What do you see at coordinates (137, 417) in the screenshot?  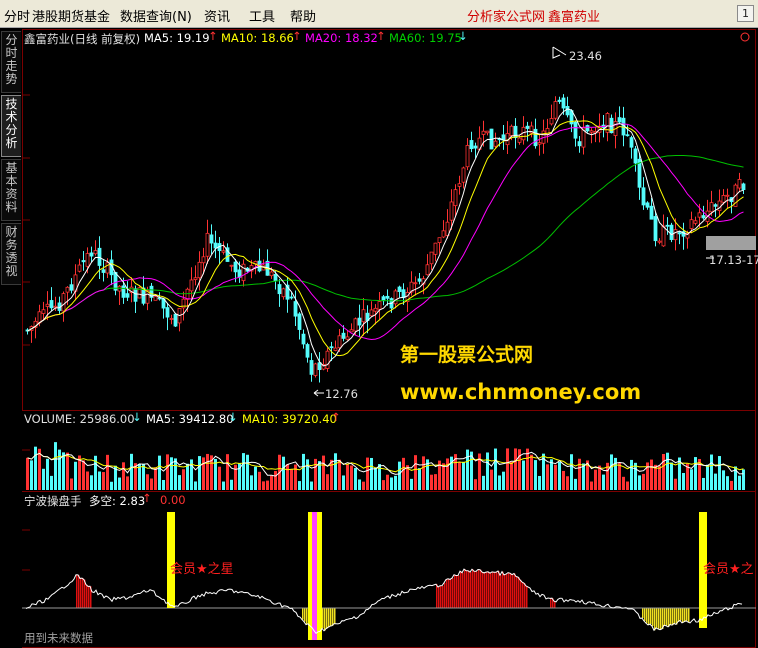 I see `volume-down-arrow-icon: ↓` at bounding box center [137, 417].